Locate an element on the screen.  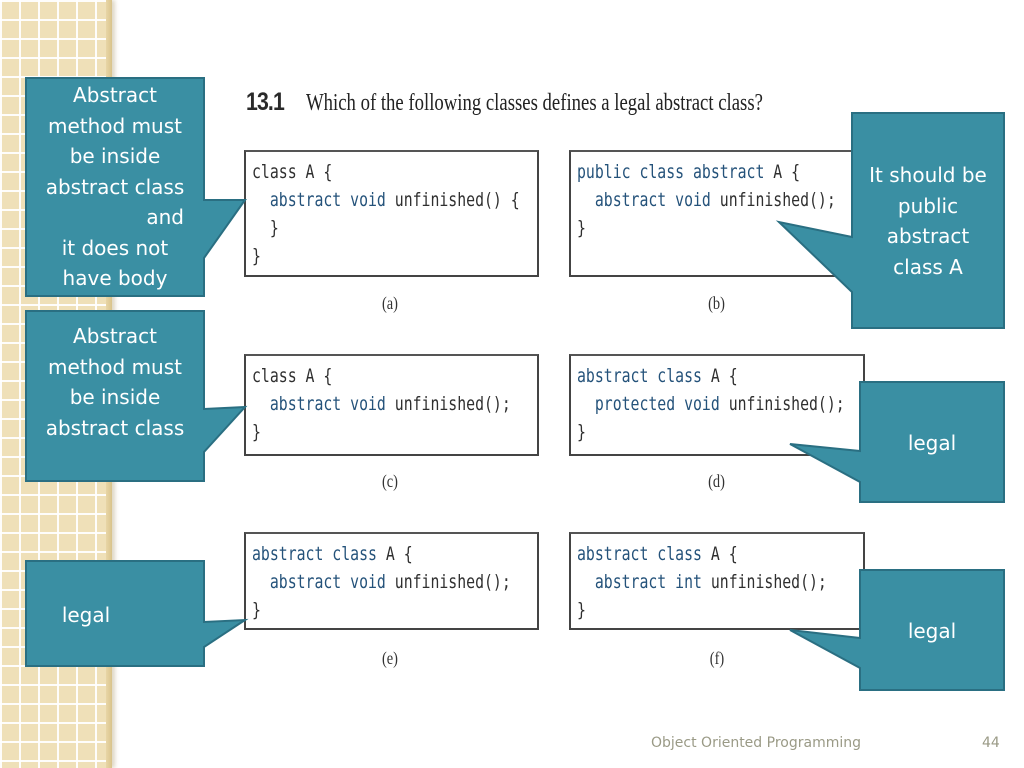
callout-f-shape is located at coordinates (897, 630).